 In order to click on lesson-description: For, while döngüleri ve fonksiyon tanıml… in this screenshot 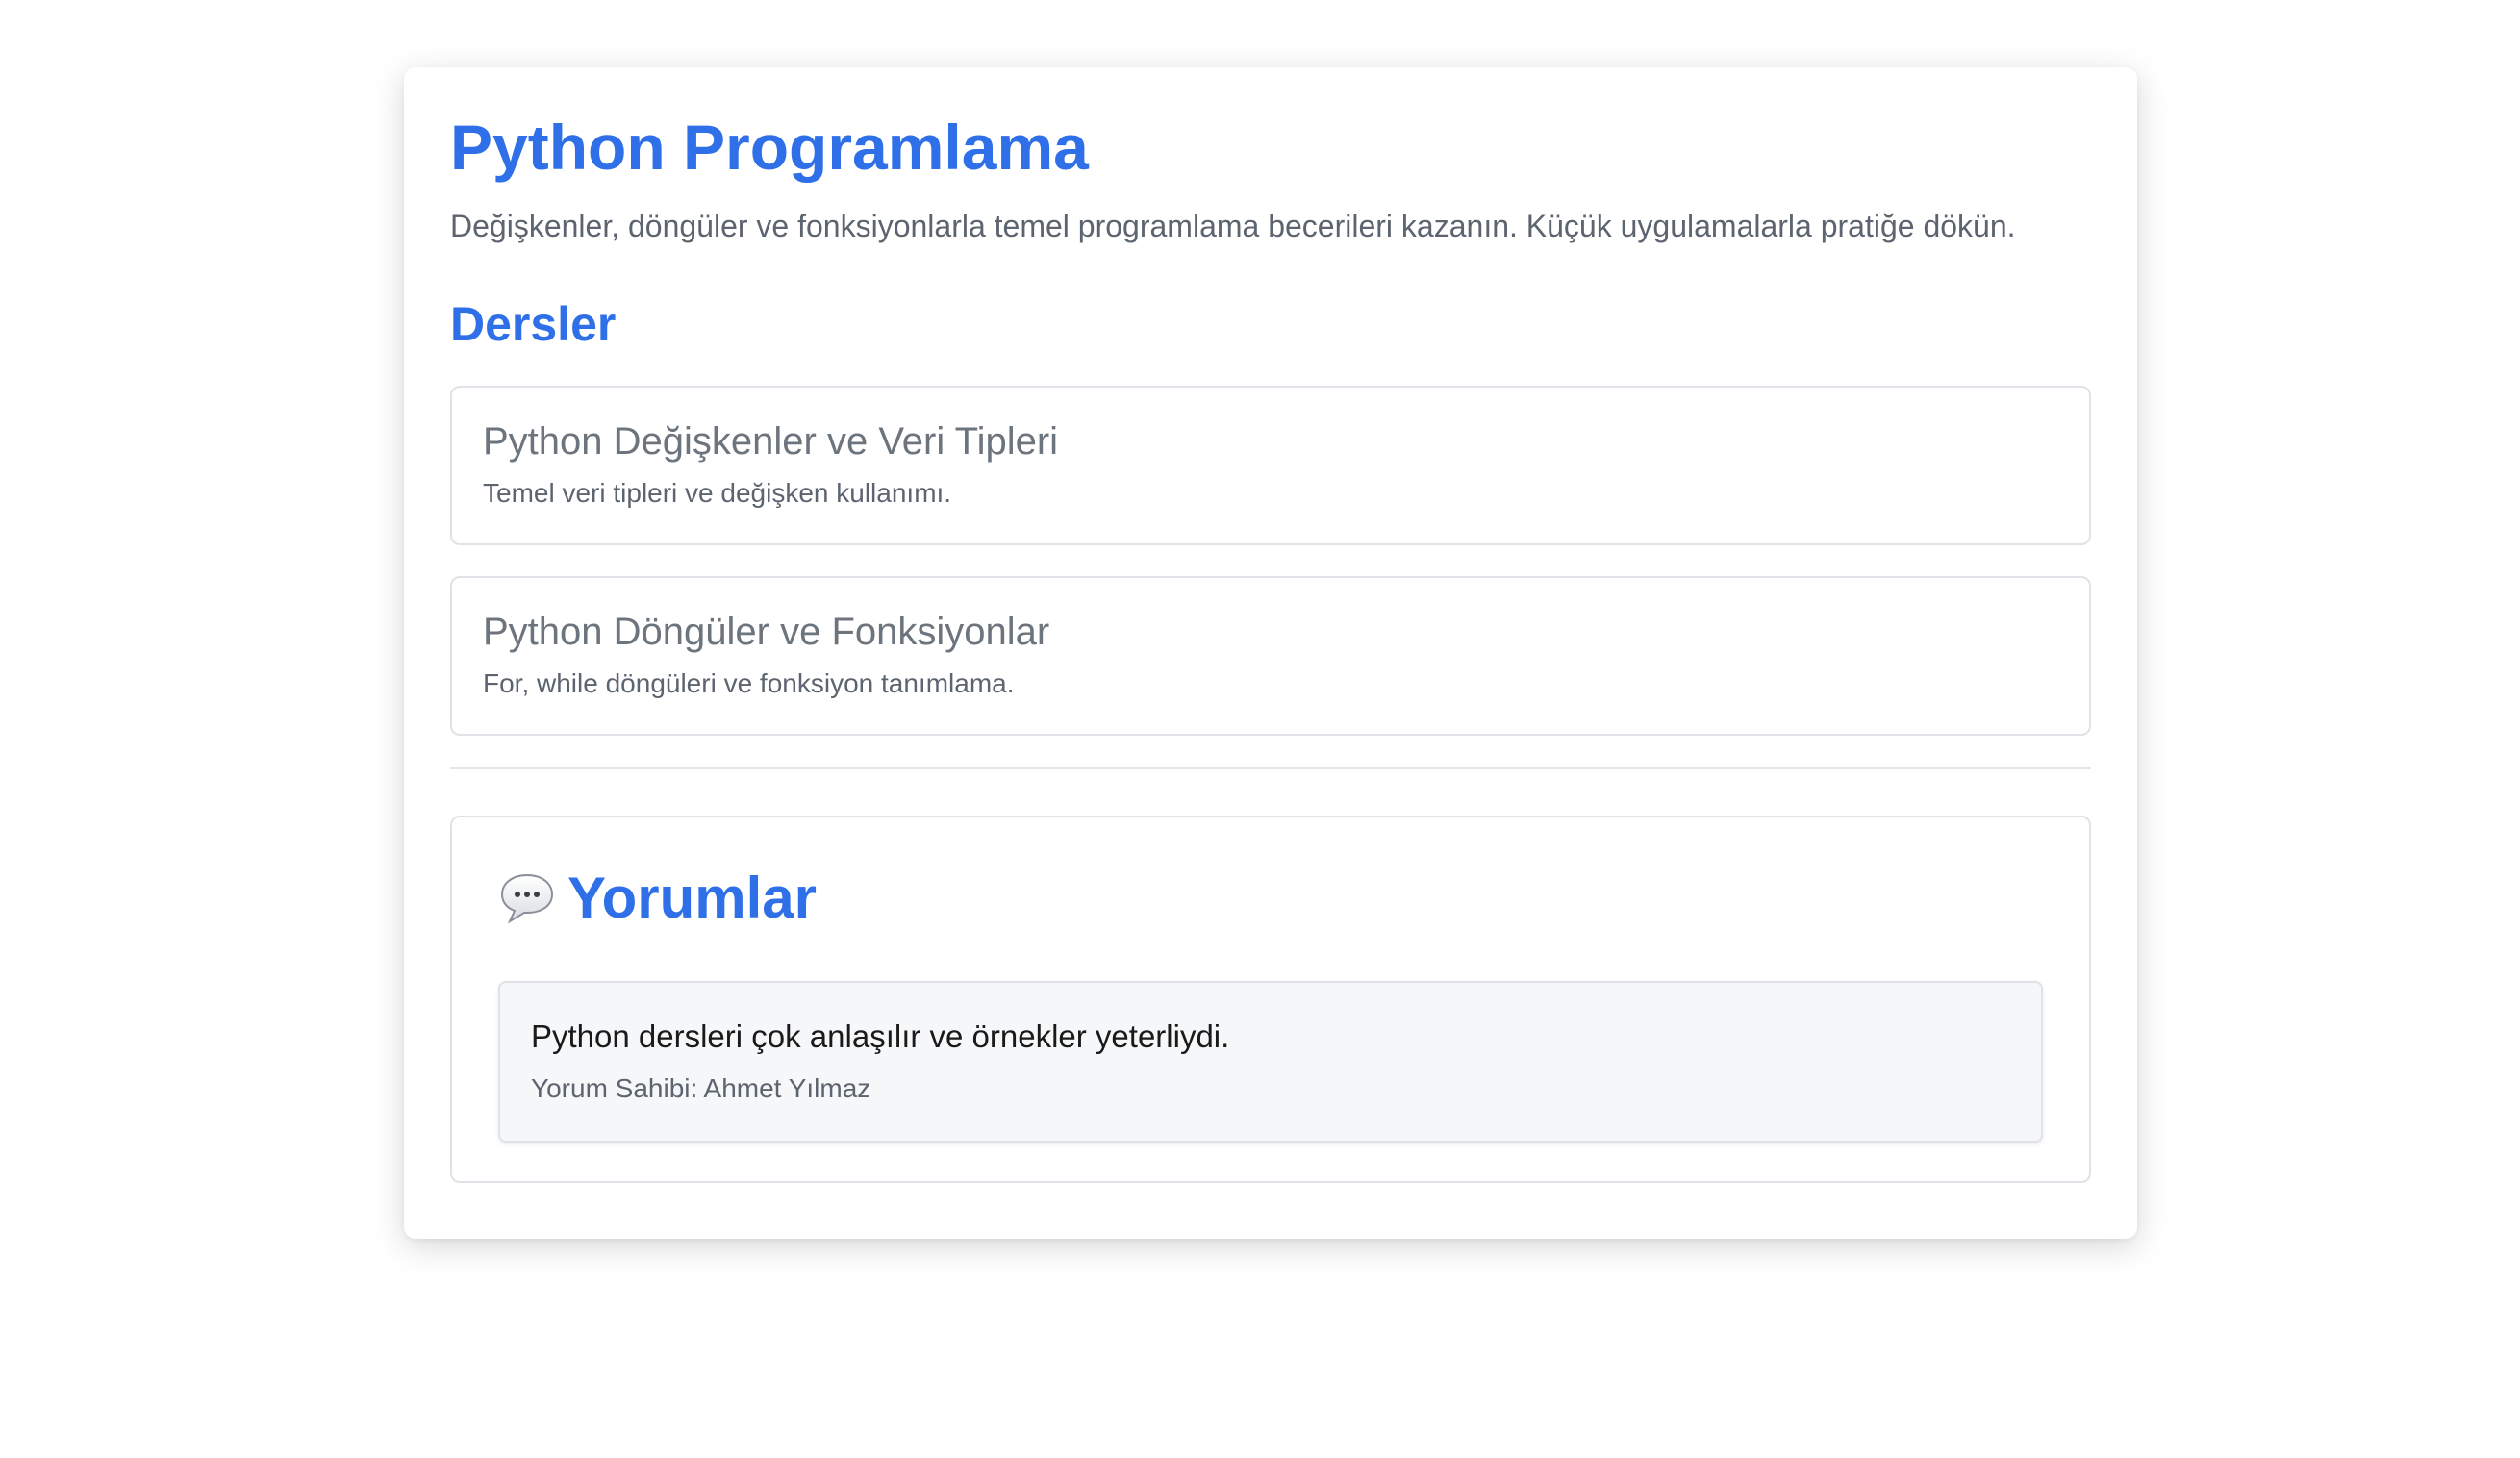, I will do `click(749, 682)`.